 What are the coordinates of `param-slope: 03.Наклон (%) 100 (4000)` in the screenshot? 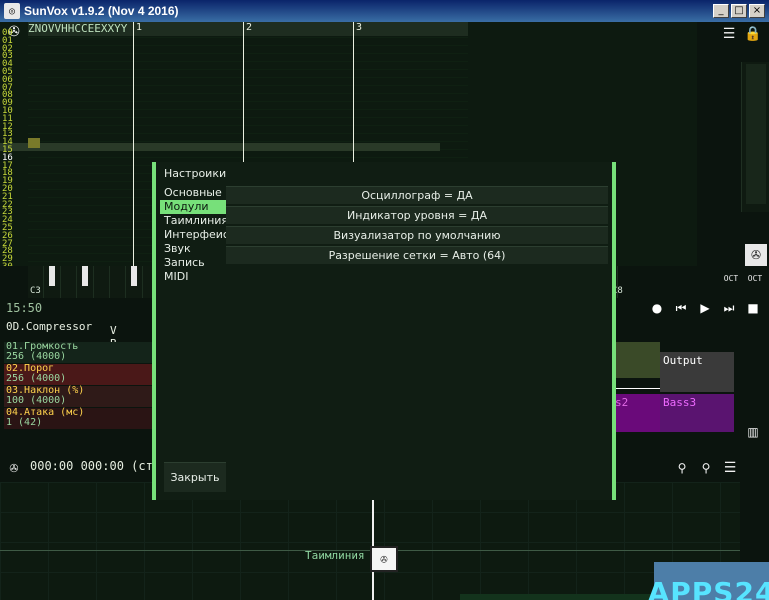 It's located at (78, 396).